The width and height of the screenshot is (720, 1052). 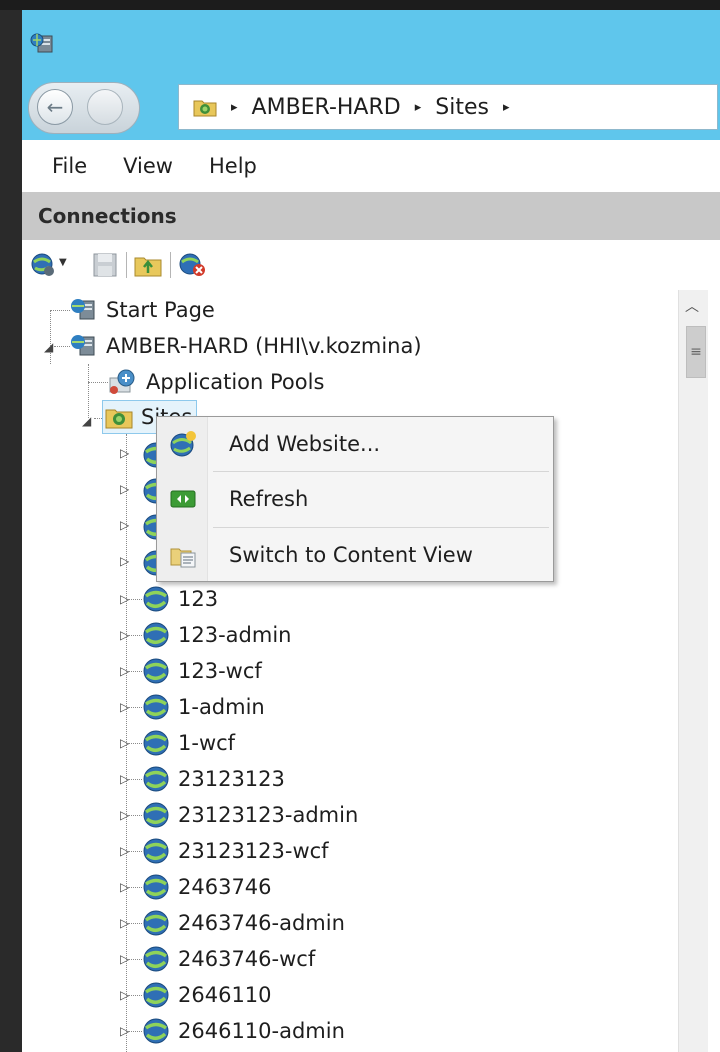 I want to click on tree-item-site: 1-wcf, so click(x=188, y=743).